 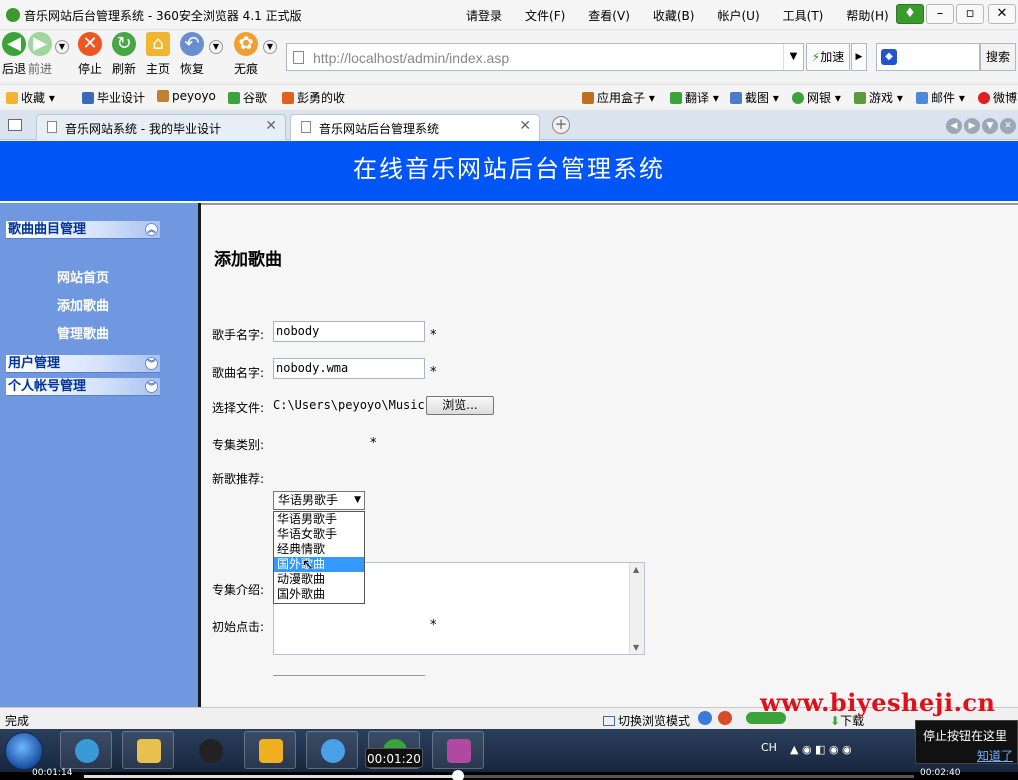 What do you see at coordinates (83, 230) in the screenshot?
I see `sidebar-section-songs: 歌曲曲目管理 ︽` at bounding box center [83, 230].